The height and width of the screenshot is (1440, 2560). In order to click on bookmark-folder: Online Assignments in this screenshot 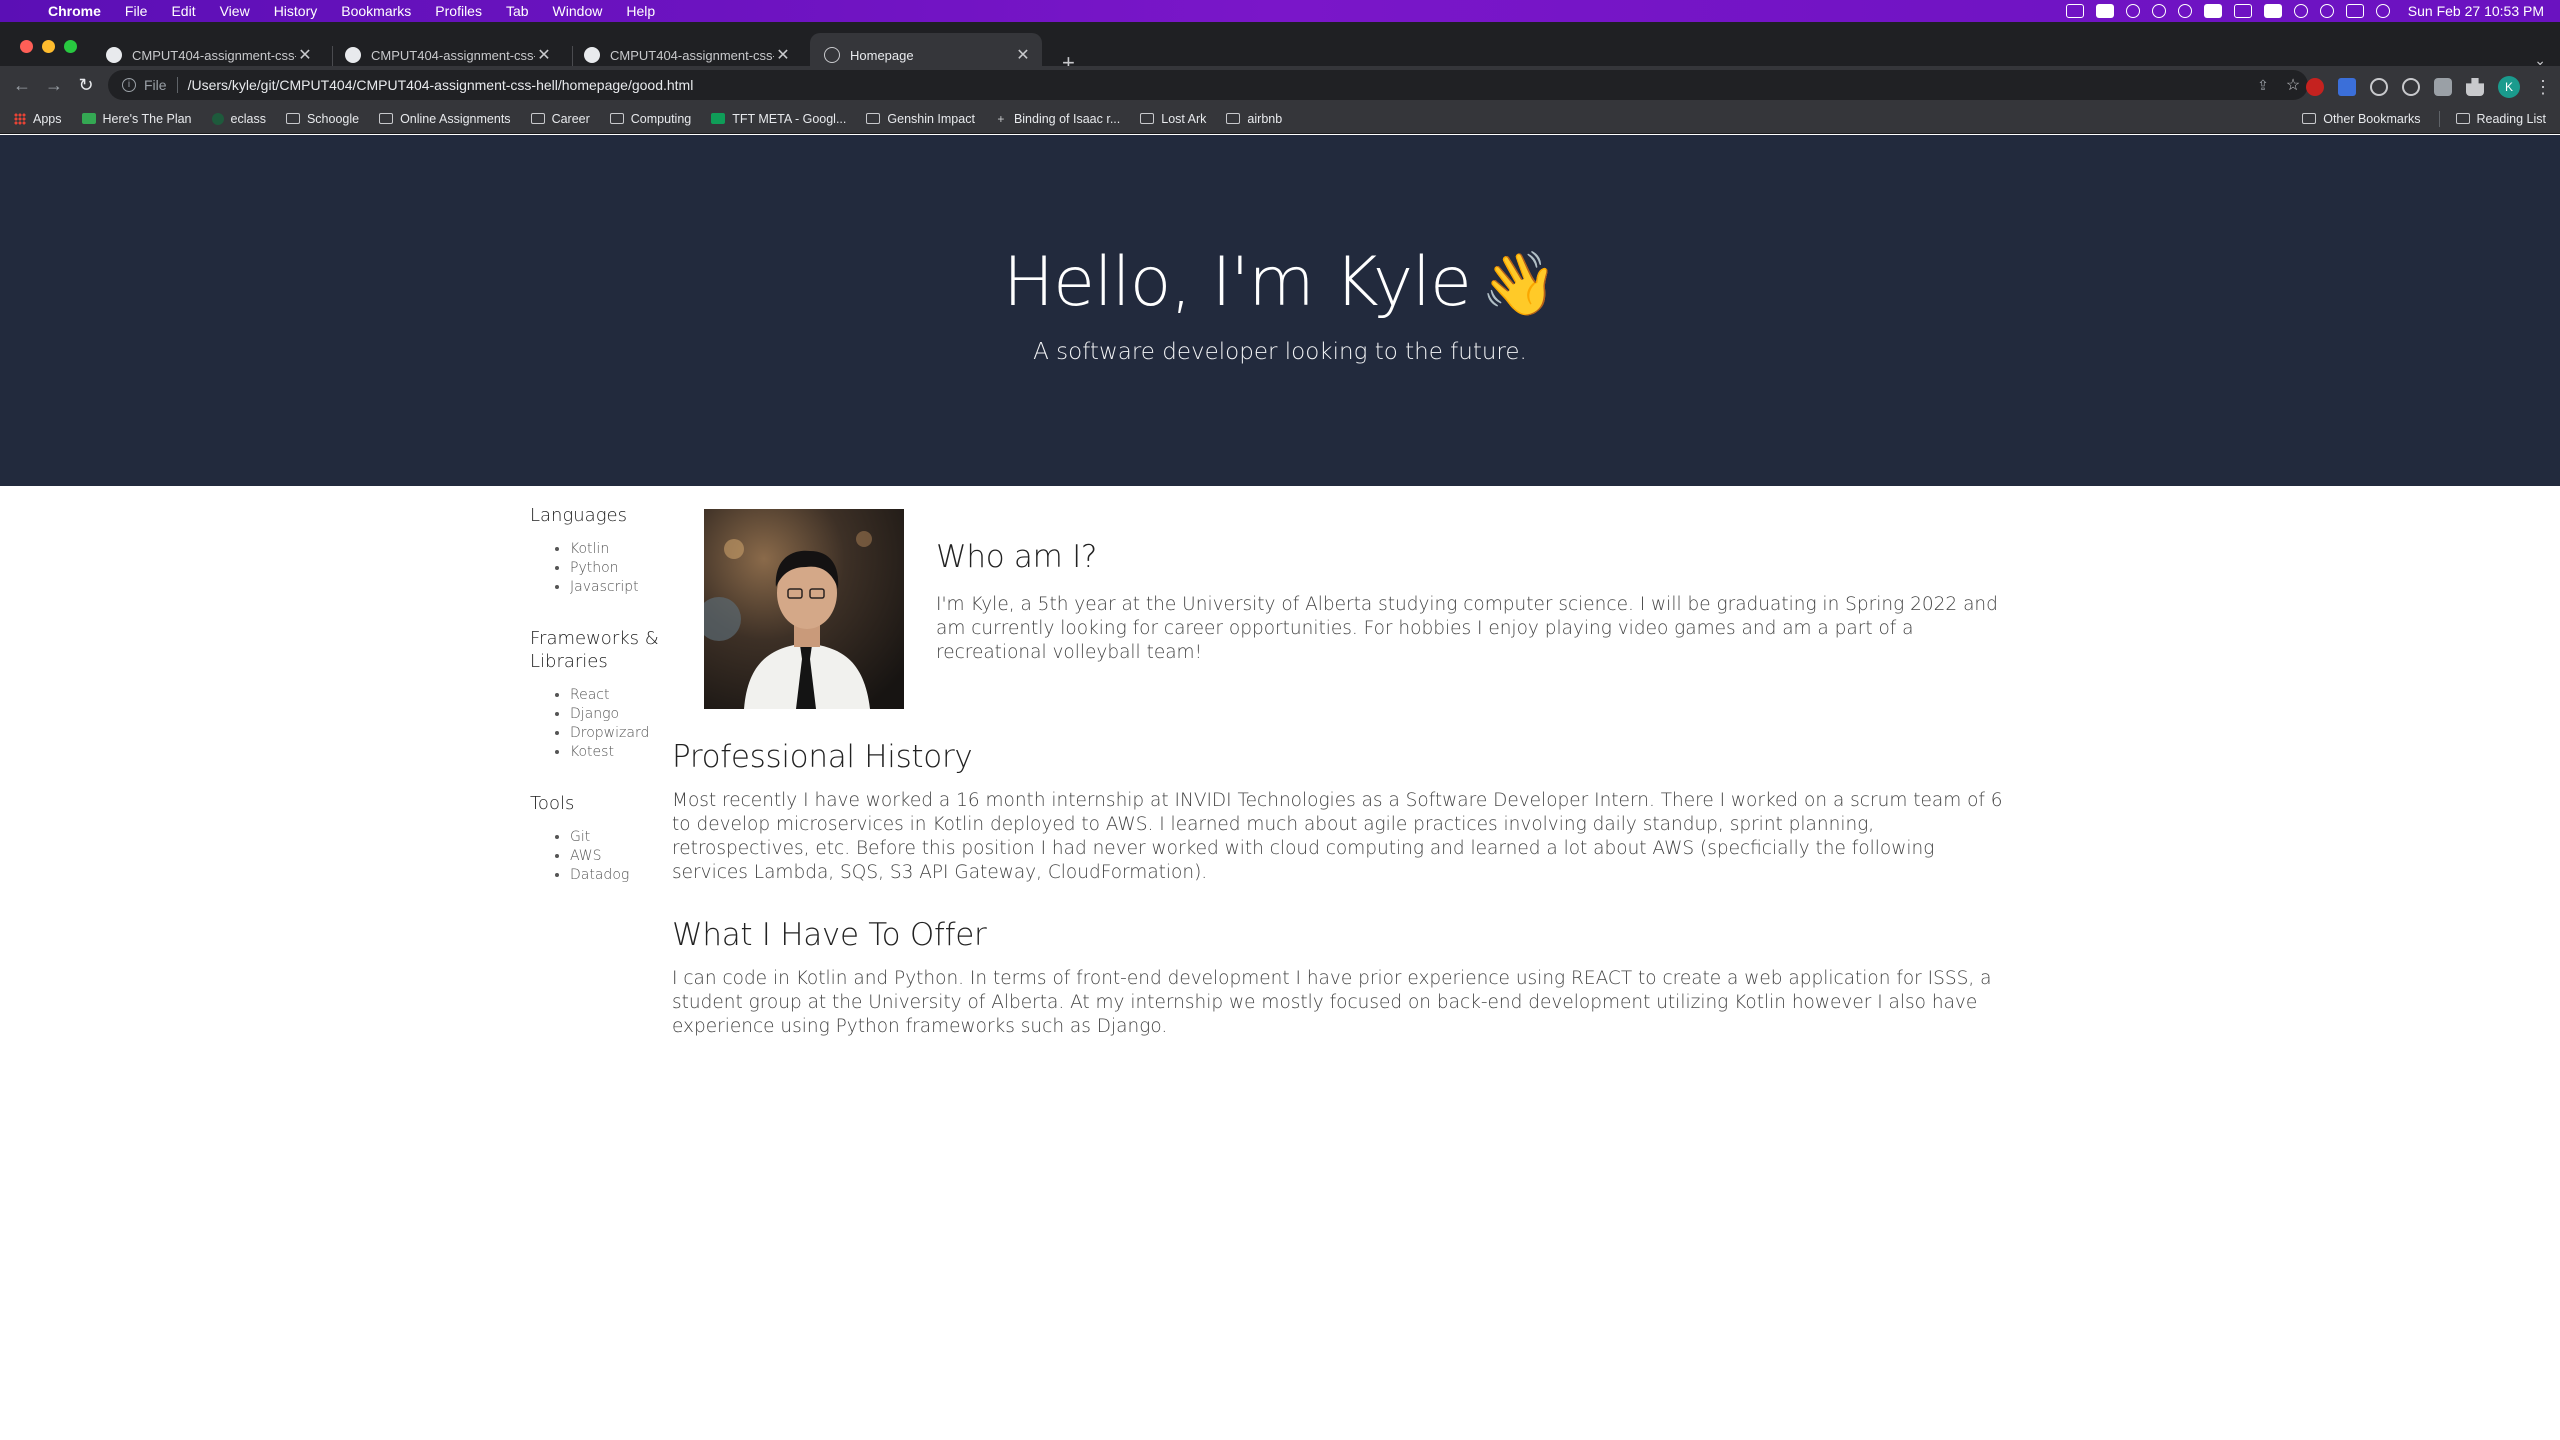, I will do `click(445, 118)`.